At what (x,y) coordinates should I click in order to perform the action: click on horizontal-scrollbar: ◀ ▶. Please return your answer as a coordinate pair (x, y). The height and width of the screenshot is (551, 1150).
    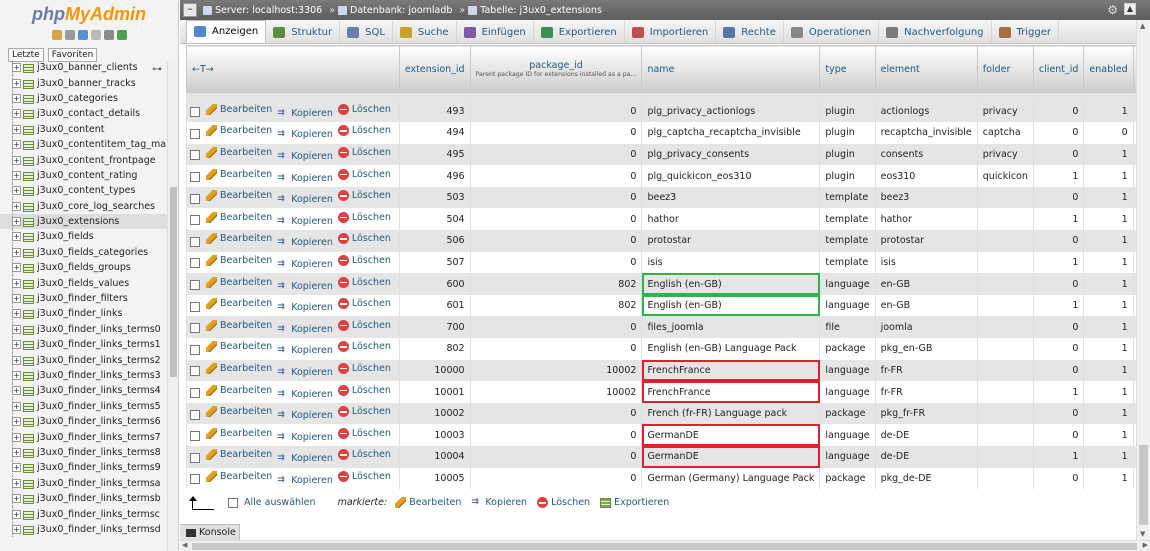
    Looking at the image, I should click on (665, 545).